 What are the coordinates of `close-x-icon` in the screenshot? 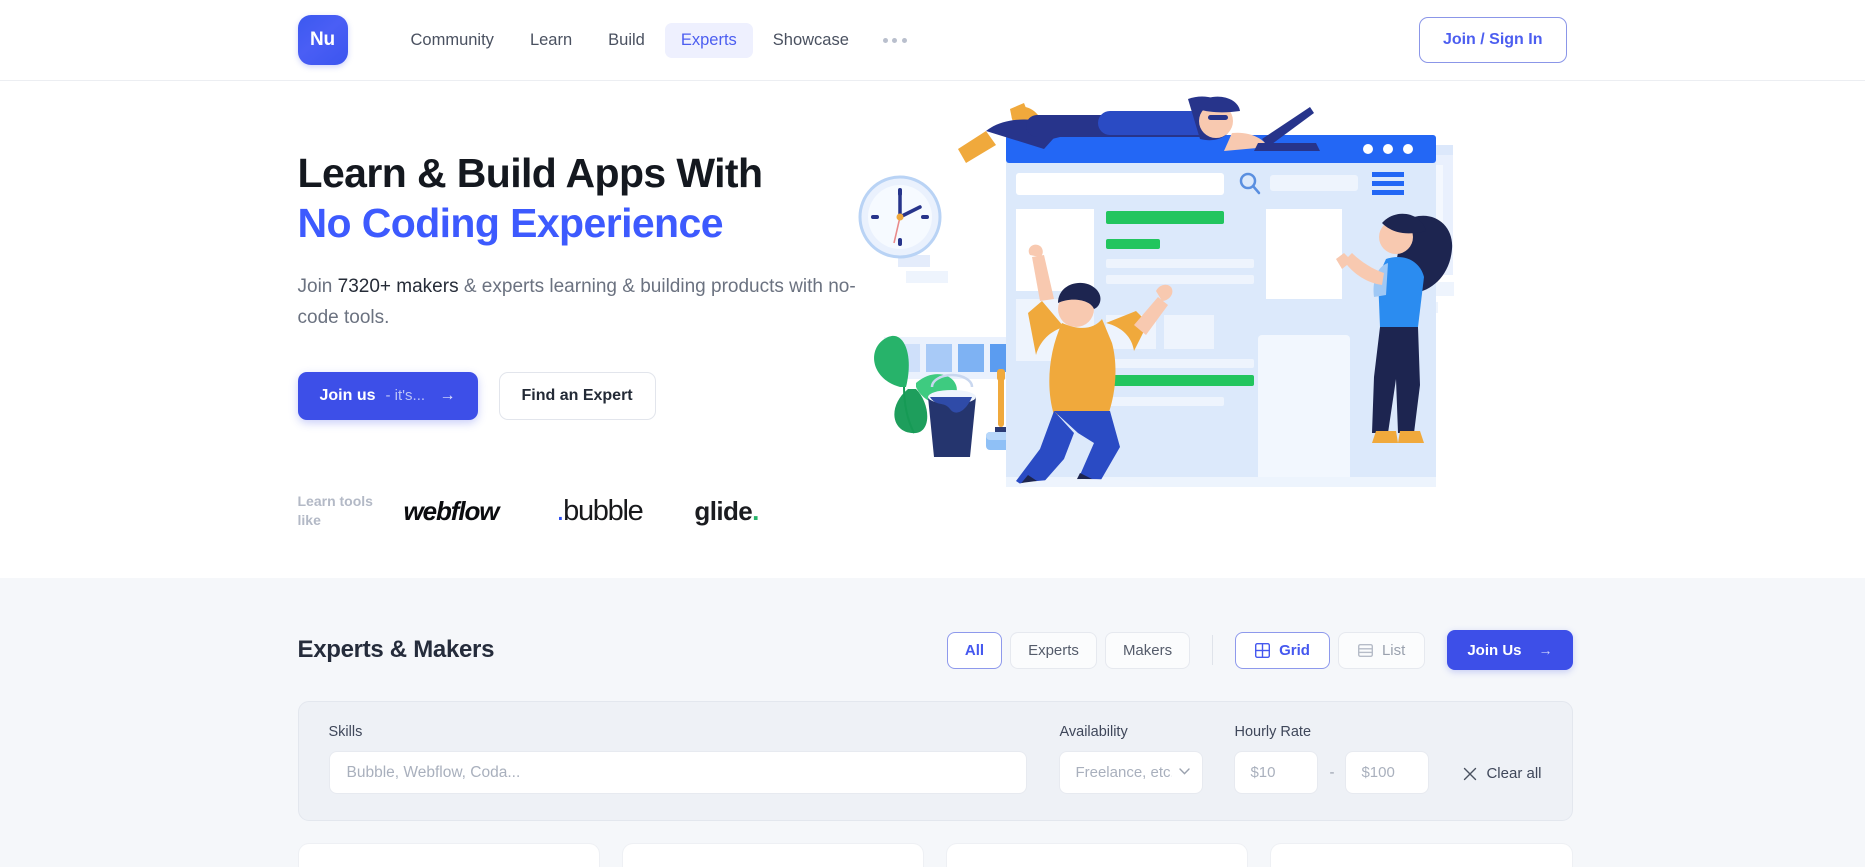 It's located at (1470, 773).